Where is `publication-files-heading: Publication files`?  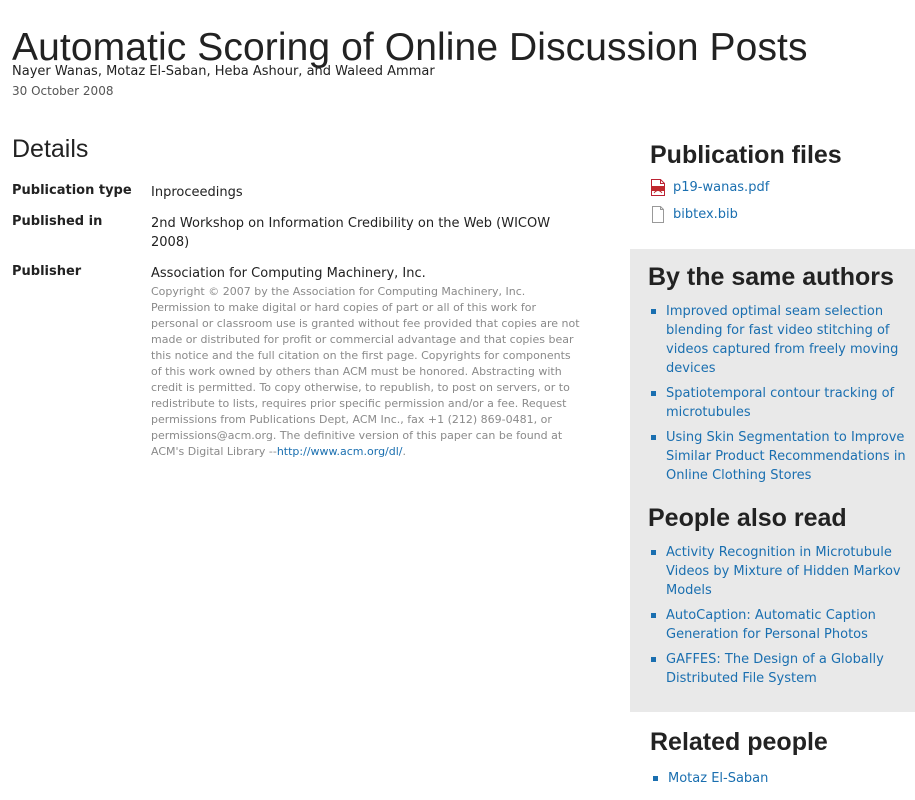
publication-files-heading: Publication files is located at coordinates (746, 155).